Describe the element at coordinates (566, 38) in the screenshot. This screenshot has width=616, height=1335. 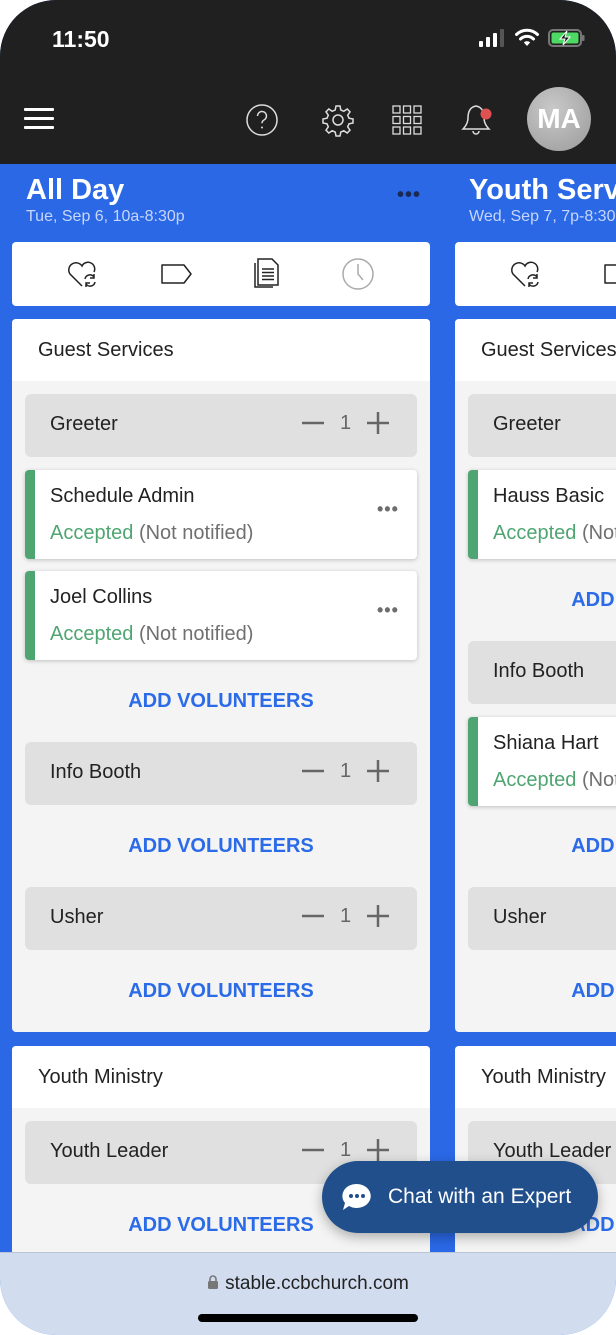
I see `battery-charging-icon` at that location.